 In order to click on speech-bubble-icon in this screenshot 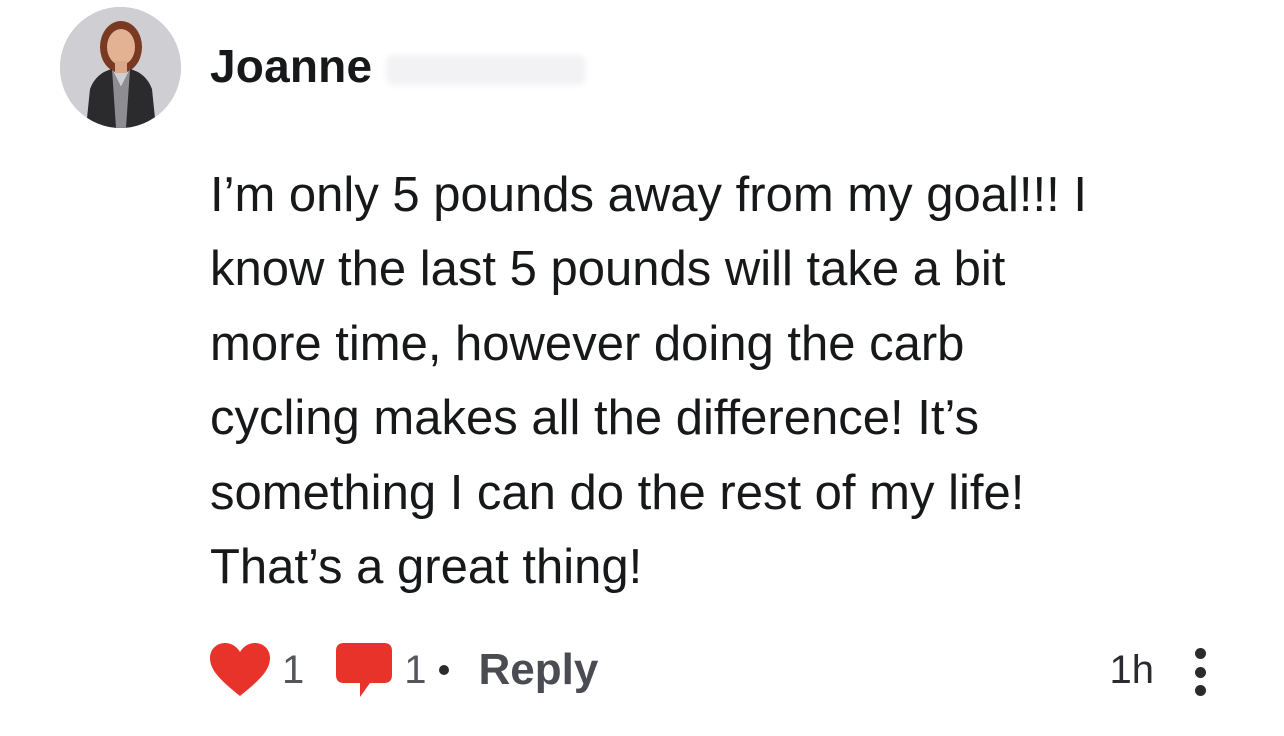, I will do `click(364, 670)`.